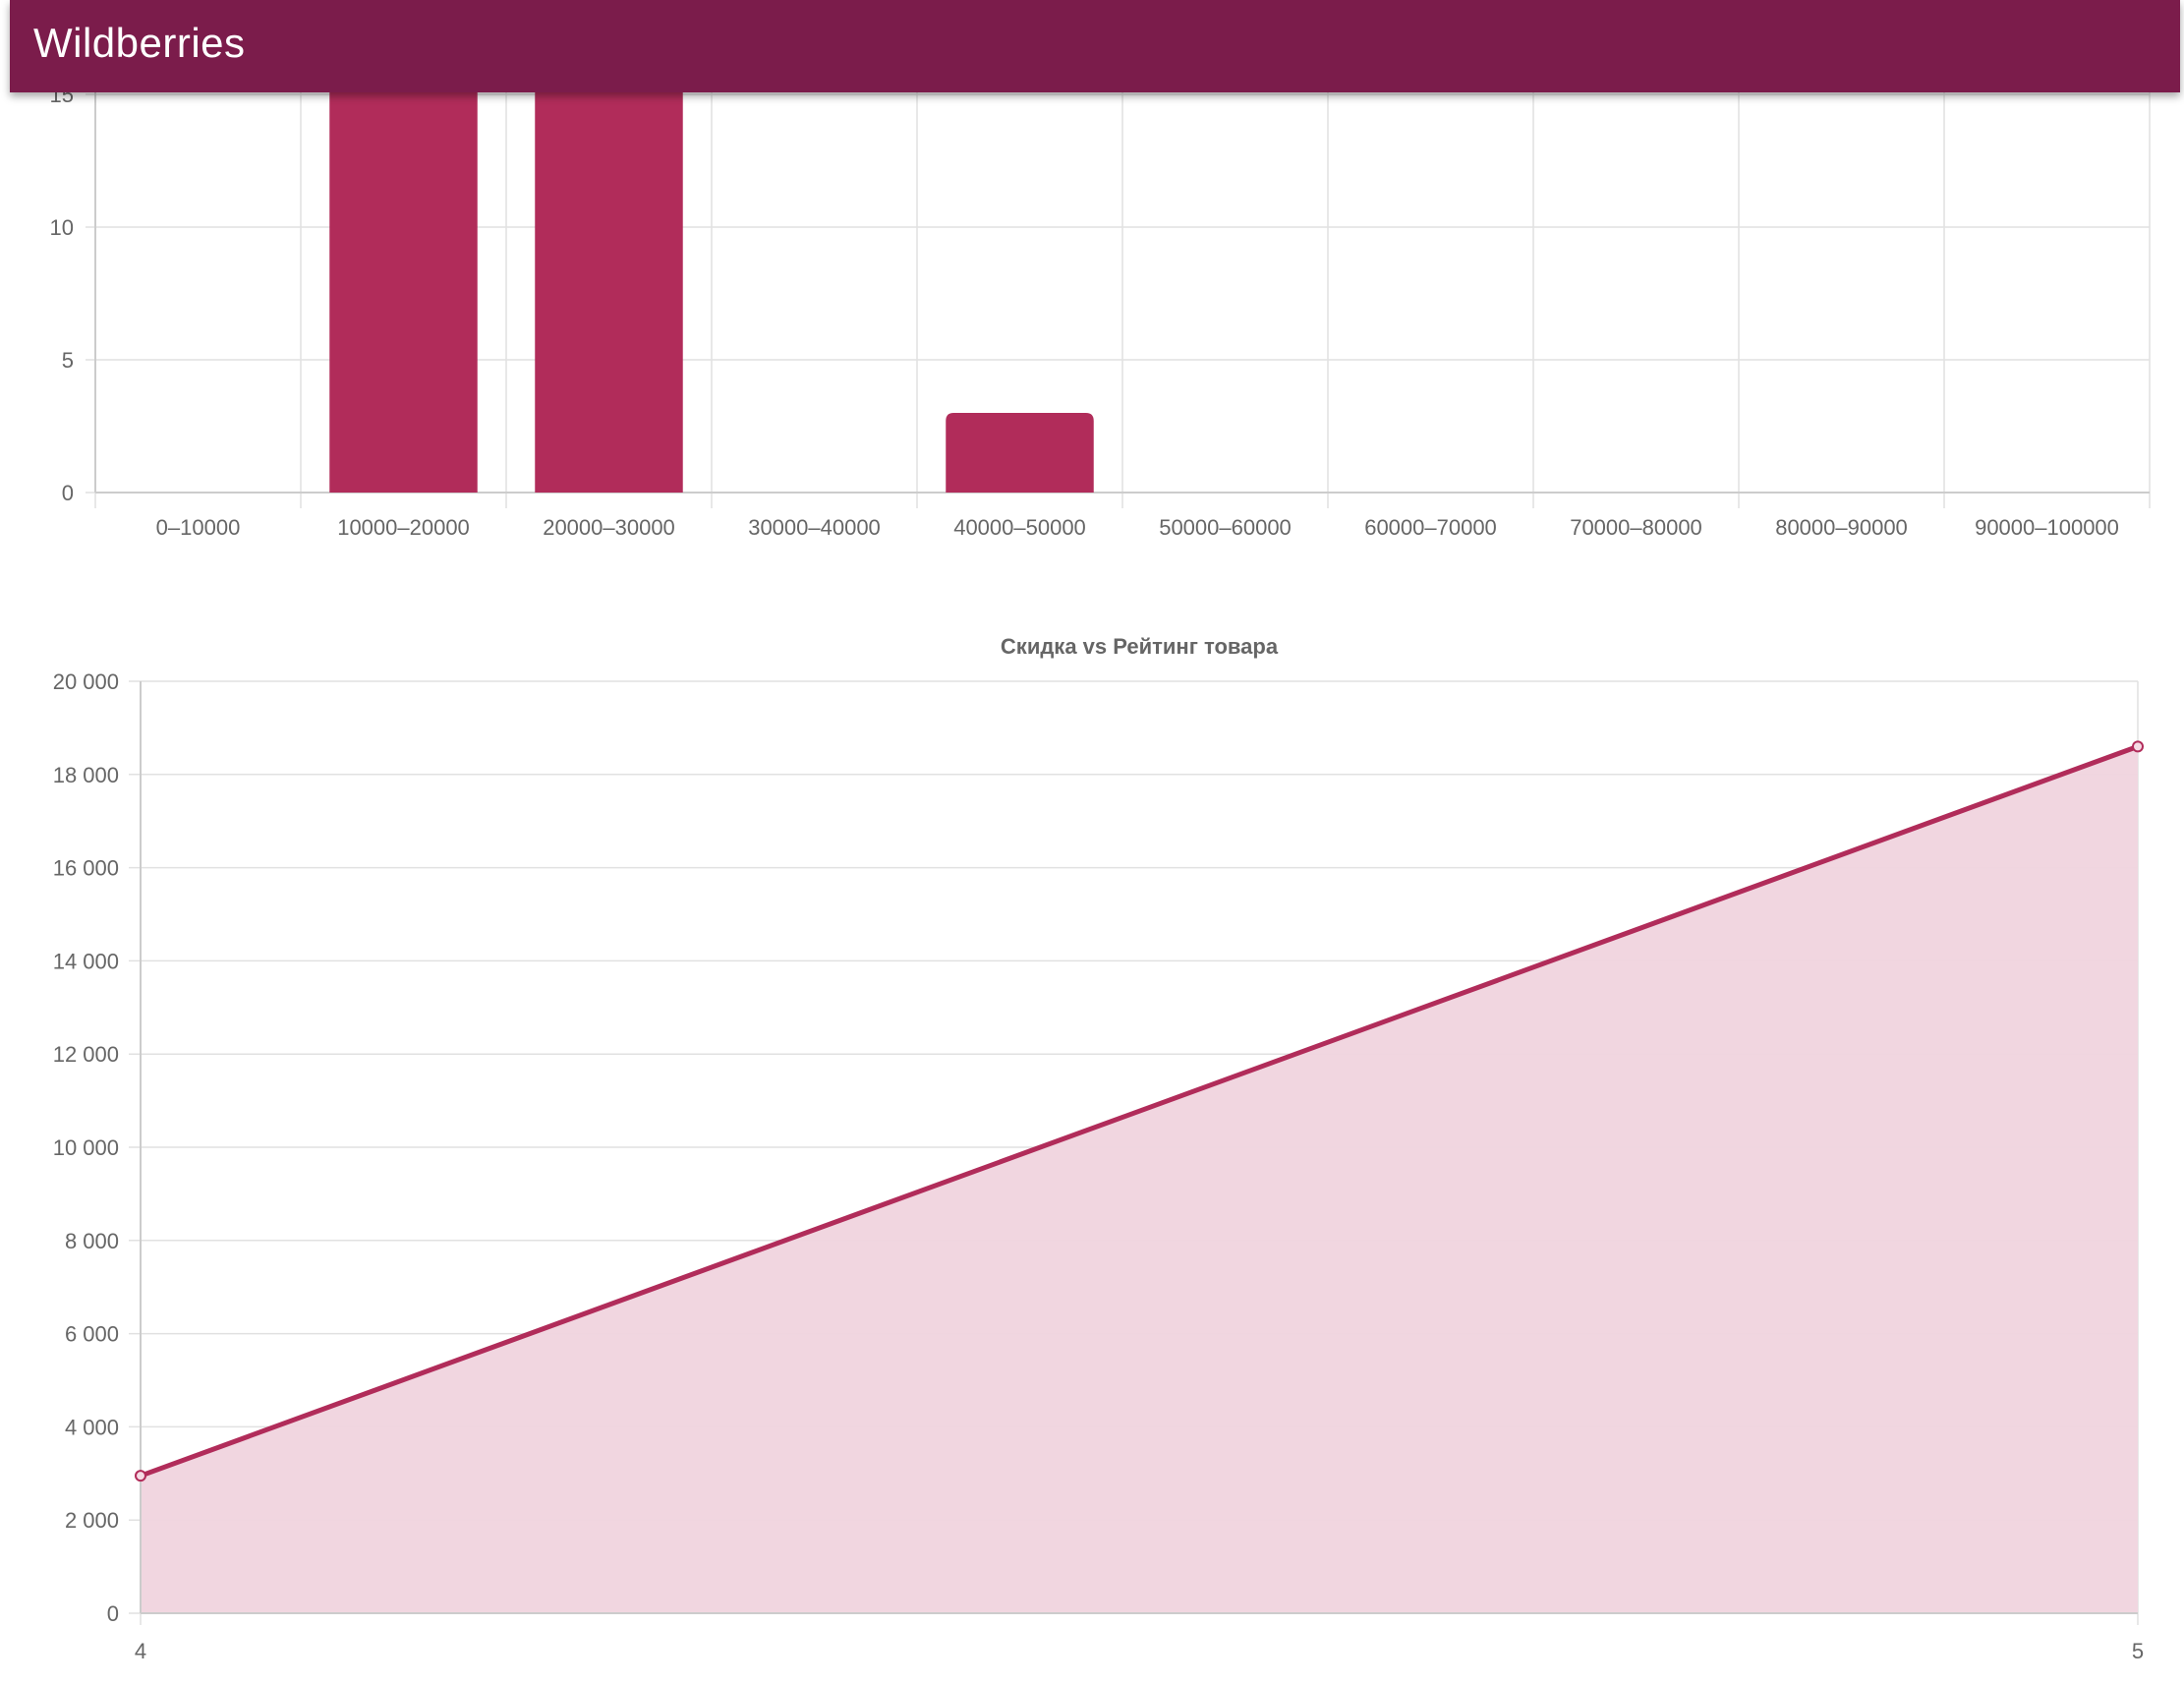 The height and width of the screenshot is (1685, 2184). Describe the element at coordinates (92, 1520) in the screenshot. I see `y-tick-label: 2 000` at that location.